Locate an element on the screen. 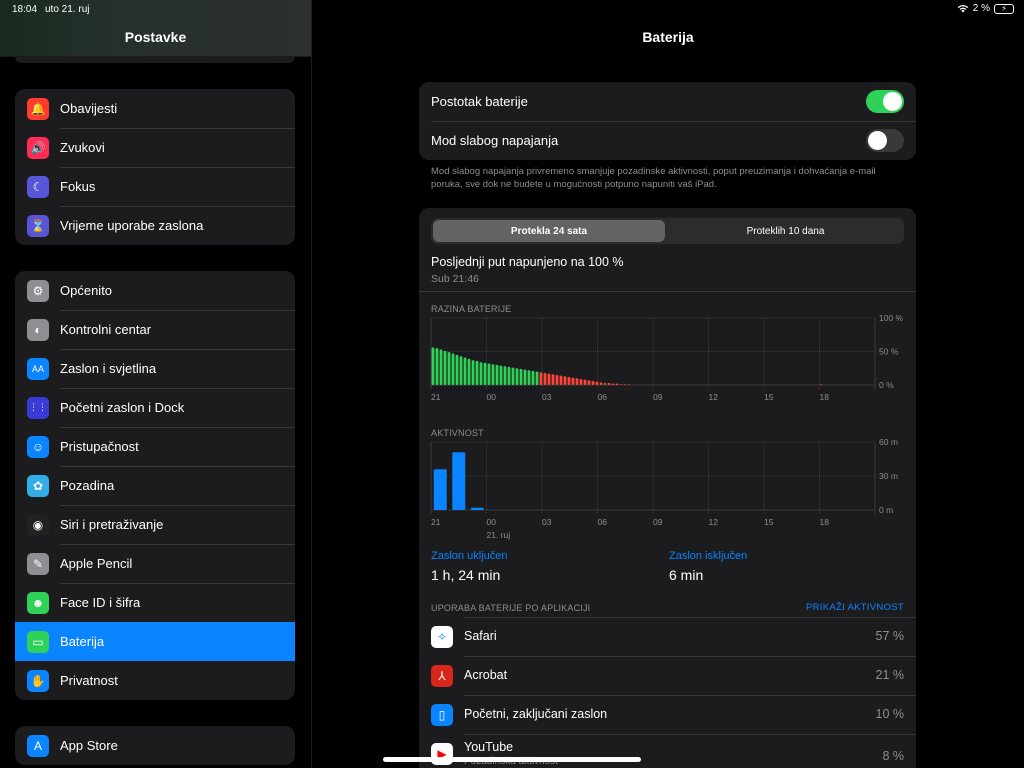  status-bar: 18:04 uto 21. ruj 2 % ⚡ is located at coordinates (512, 10).